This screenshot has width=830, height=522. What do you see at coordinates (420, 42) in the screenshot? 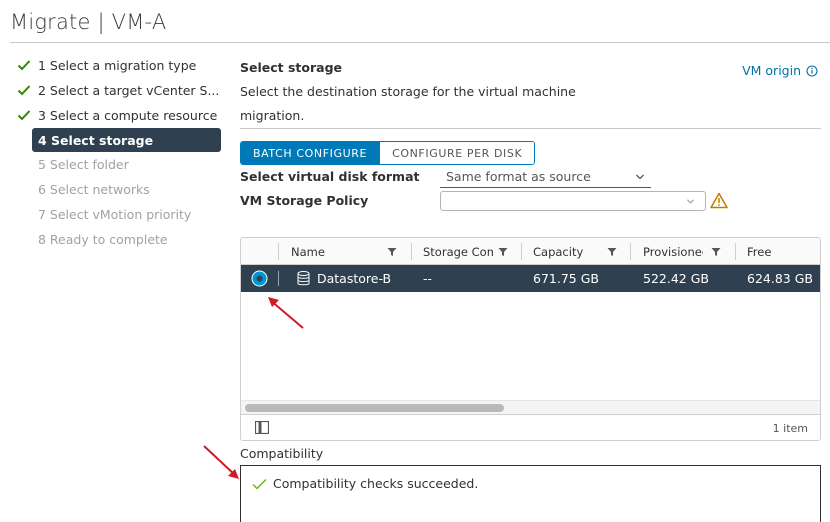
I see `title-divider` at bounding box center [420, 42].